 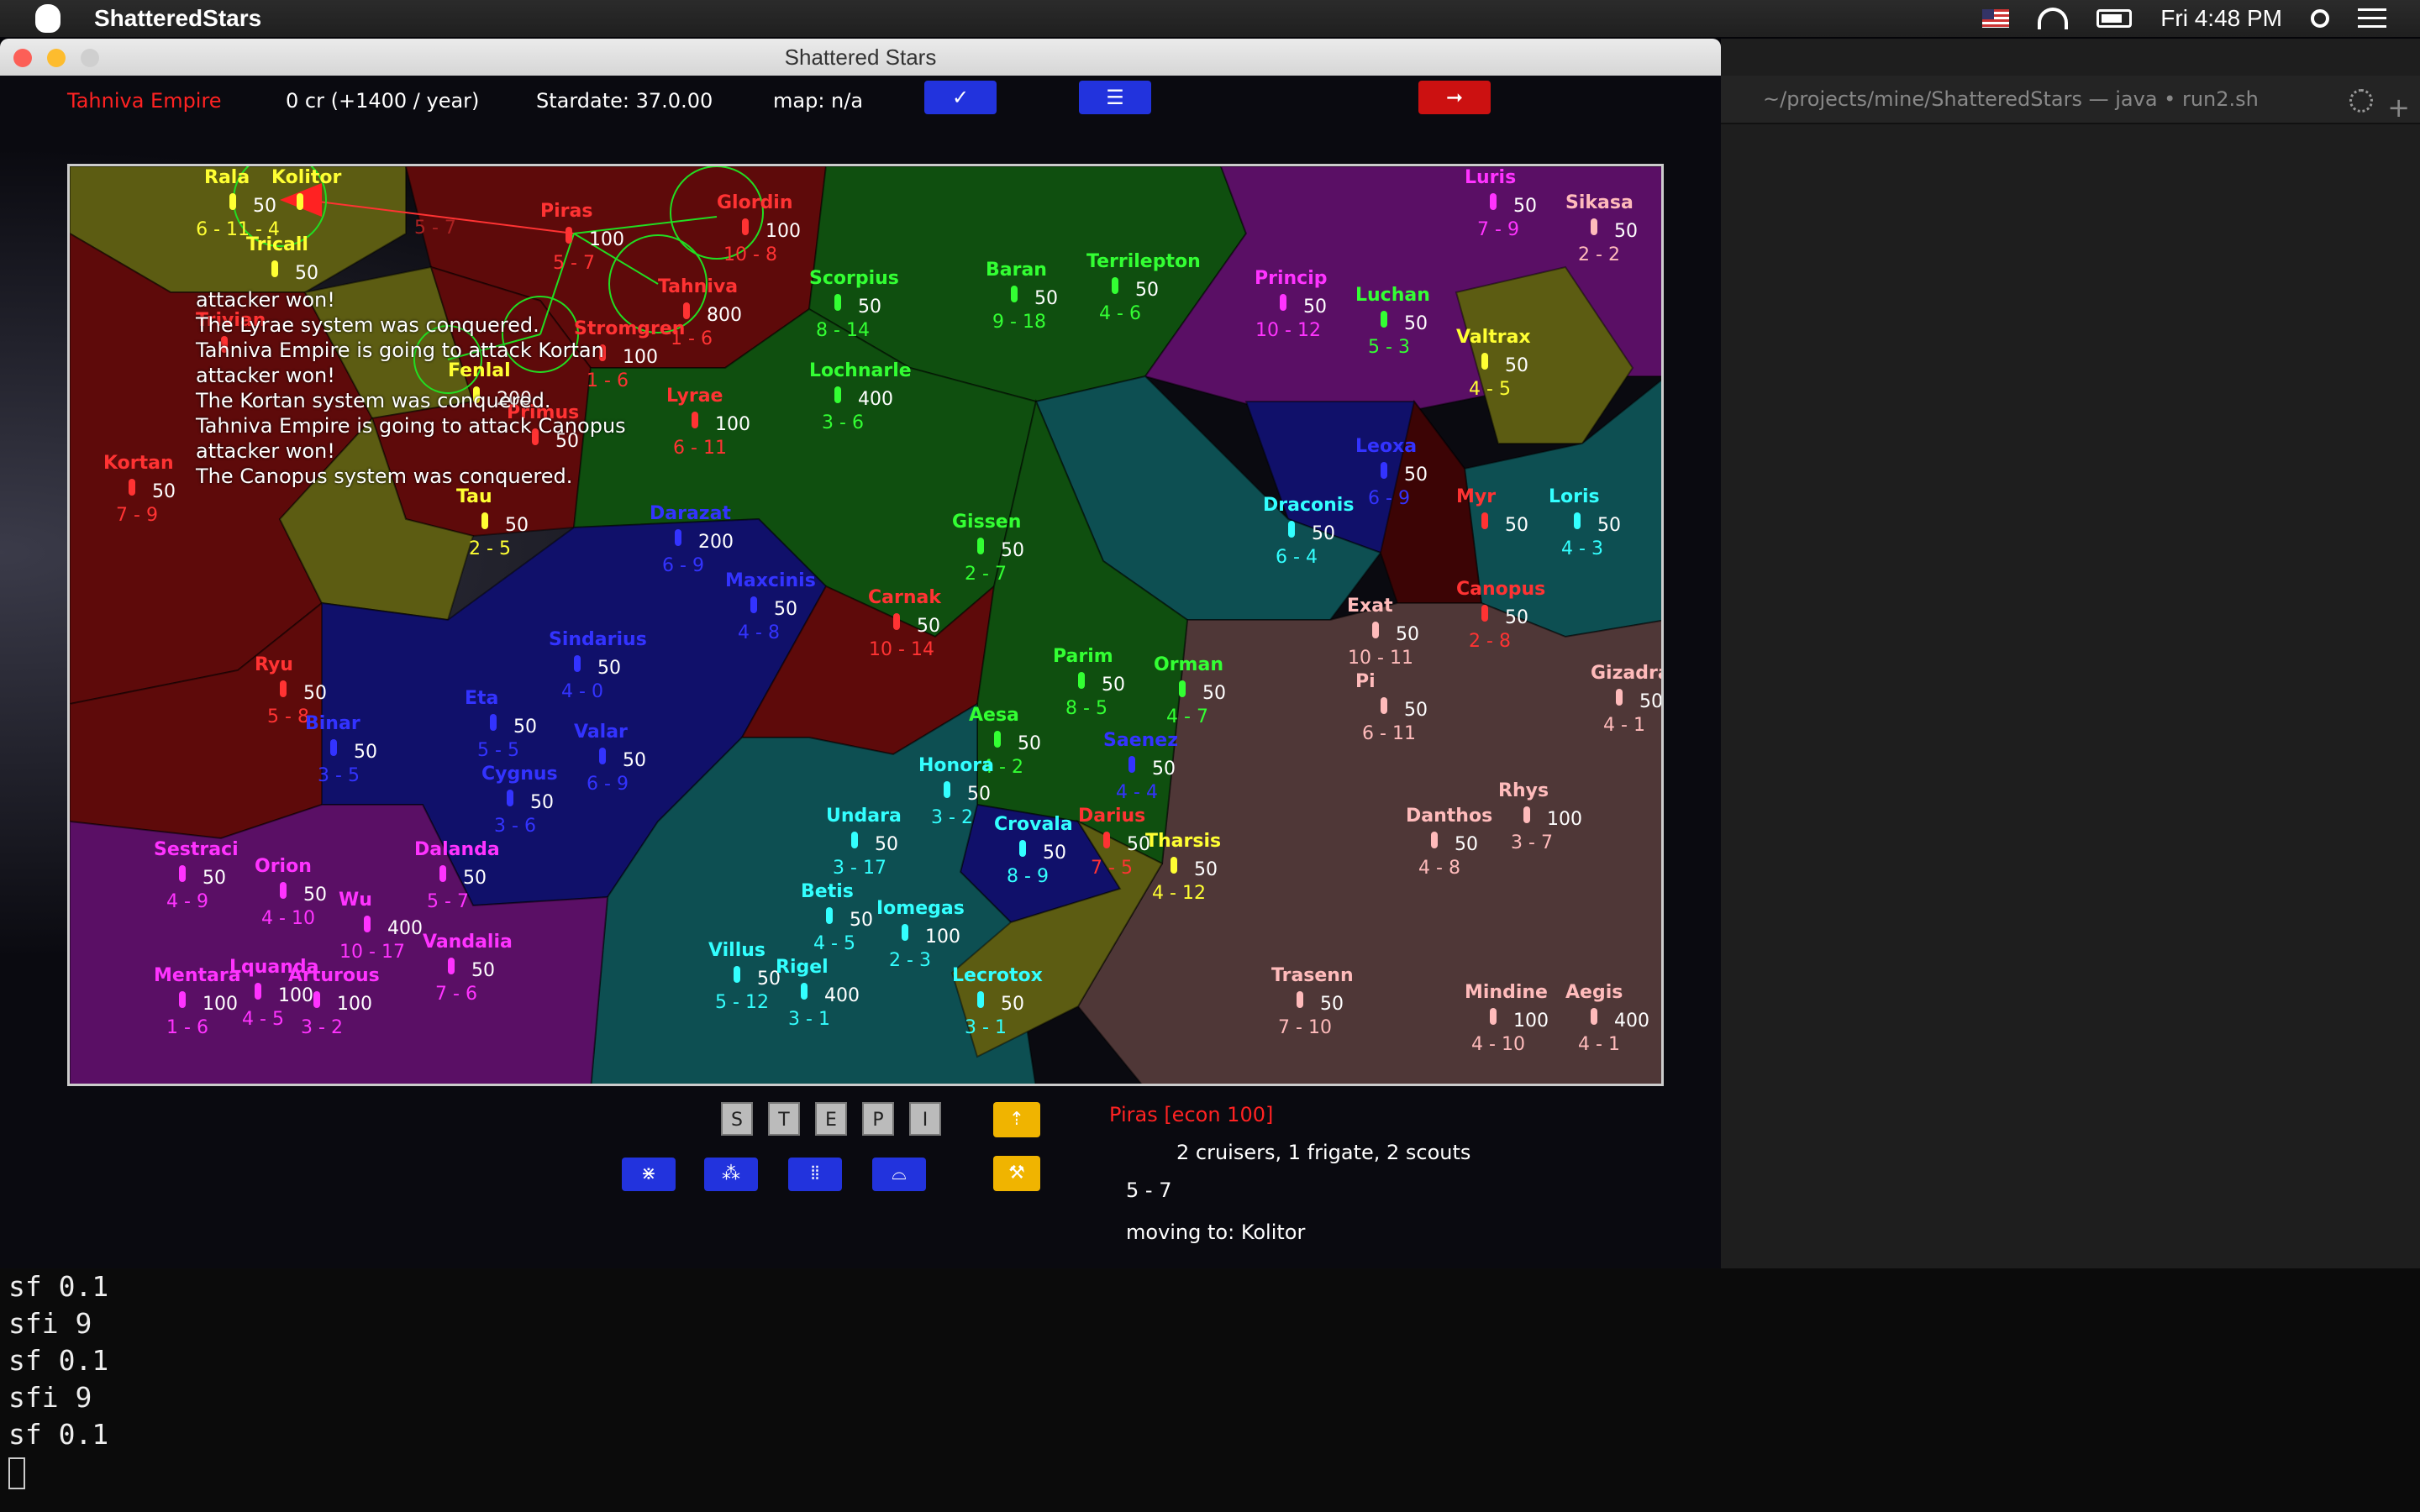 What do you see at coordinates (1386, 446) in the screenshot?
I see `system-name: Leoxa` at bounding box center [1386, 446].